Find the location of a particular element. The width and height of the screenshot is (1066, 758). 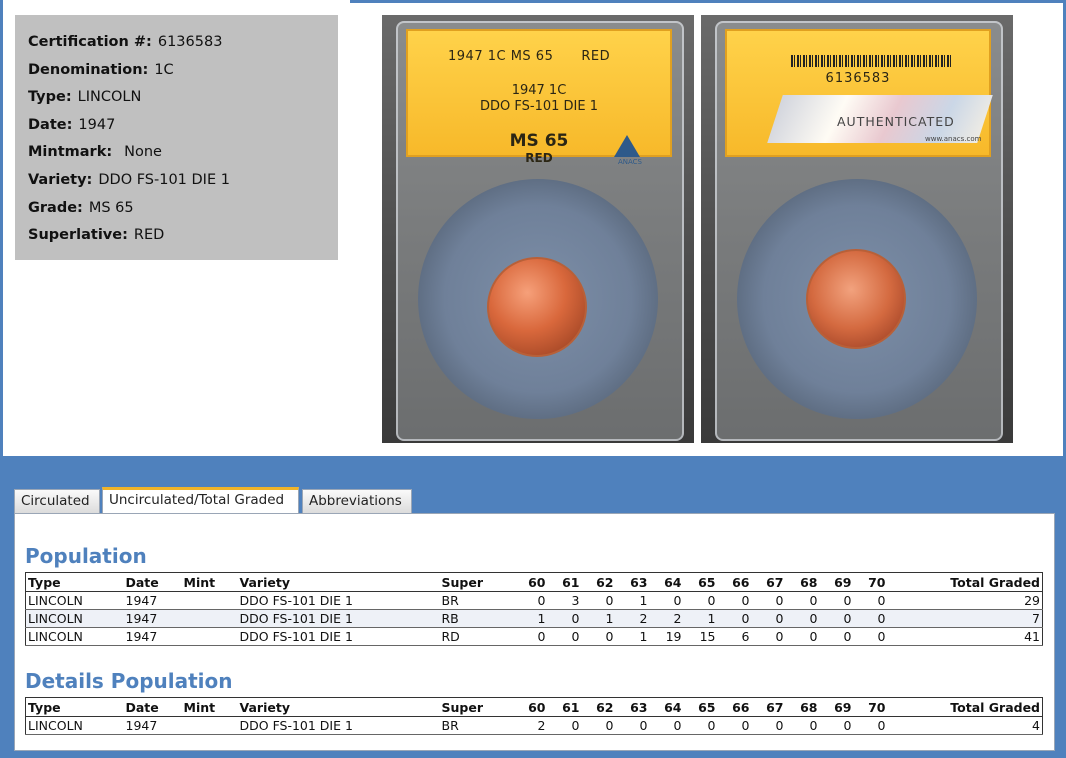

cell-total-graded: 4 is located at coordinates (965, 725).